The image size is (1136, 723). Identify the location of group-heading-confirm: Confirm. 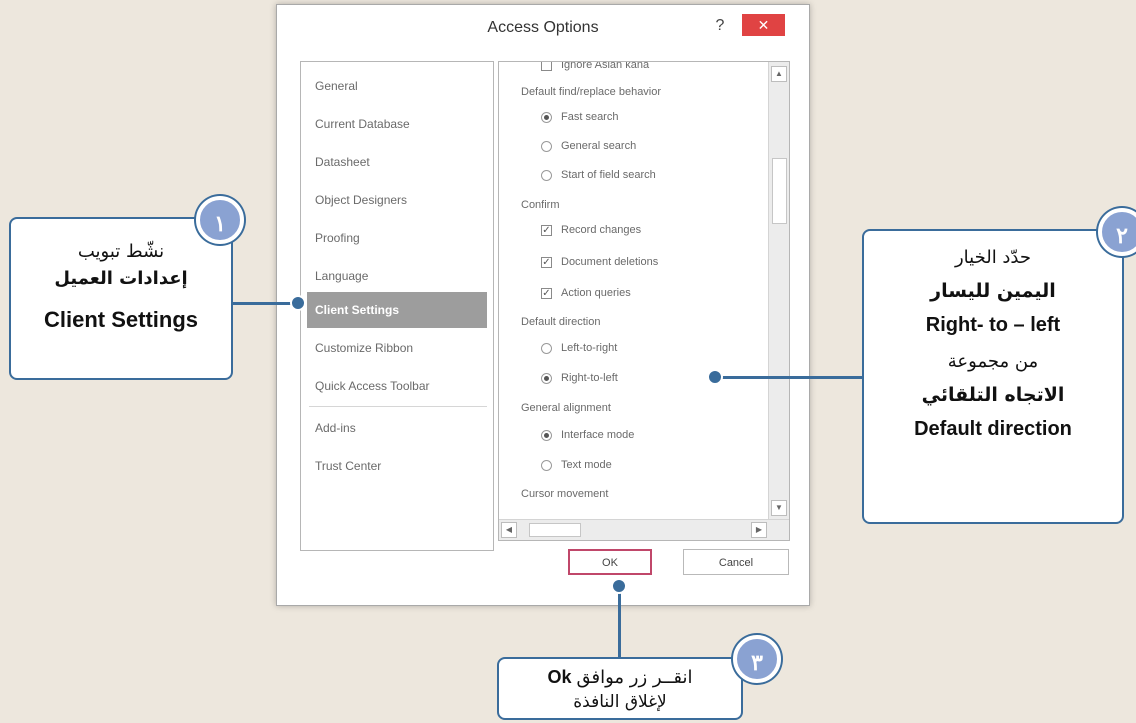
(540, 205).